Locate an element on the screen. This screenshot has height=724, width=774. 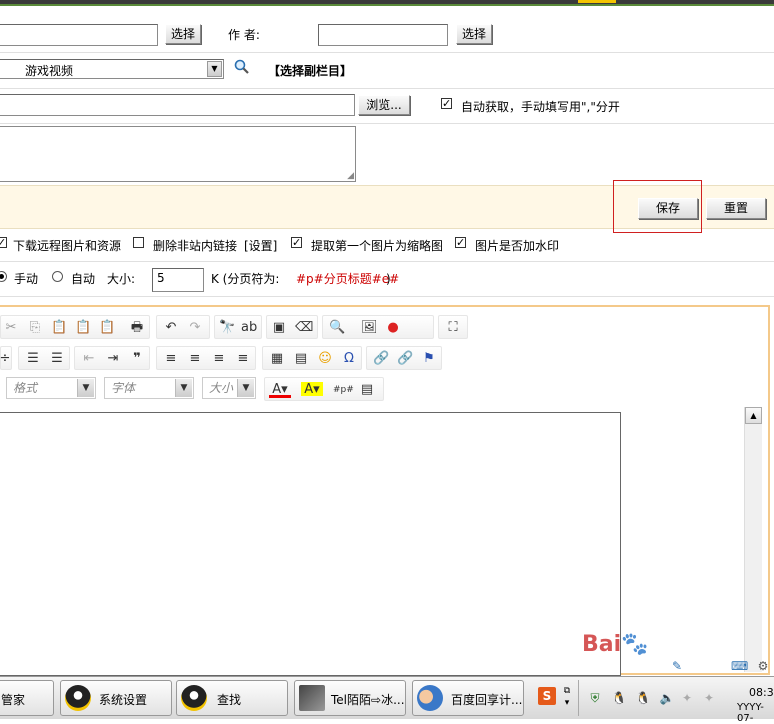
page-break-icon: #p# is located at coordinates (343, 390).